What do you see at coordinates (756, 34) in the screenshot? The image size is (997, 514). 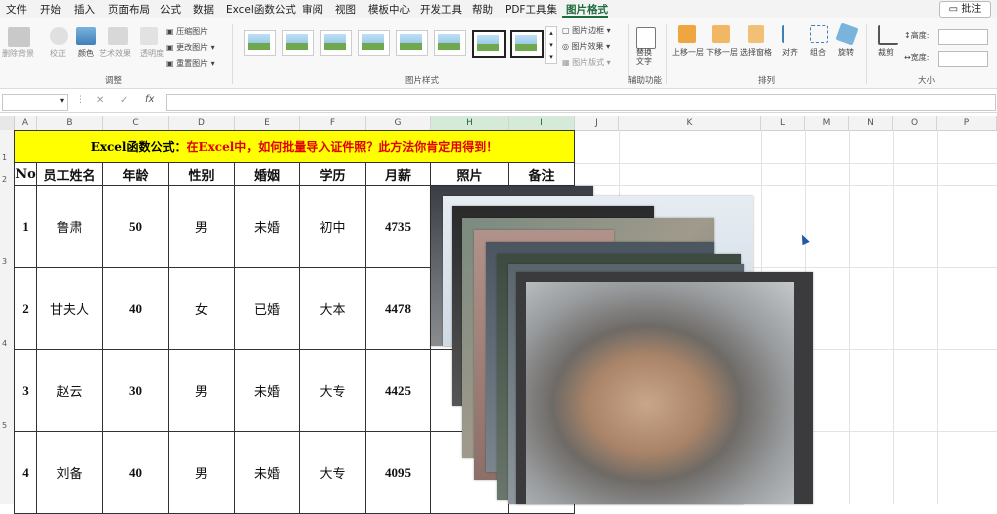 I see `selection-pane-icon` at bounding box center [756, 34].